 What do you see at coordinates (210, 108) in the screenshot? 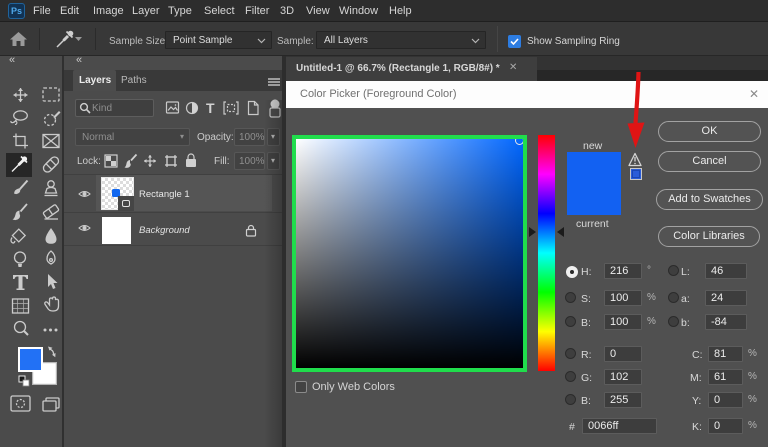
I see `svg-text: T` at bounding box center [210, 108].